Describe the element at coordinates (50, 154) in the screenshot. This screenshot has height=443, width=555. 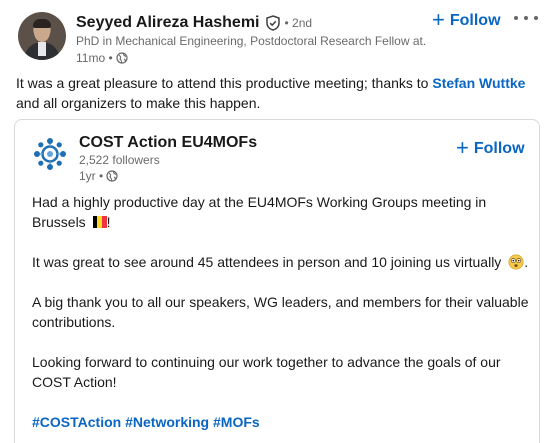
I see `org-logo` at that location.